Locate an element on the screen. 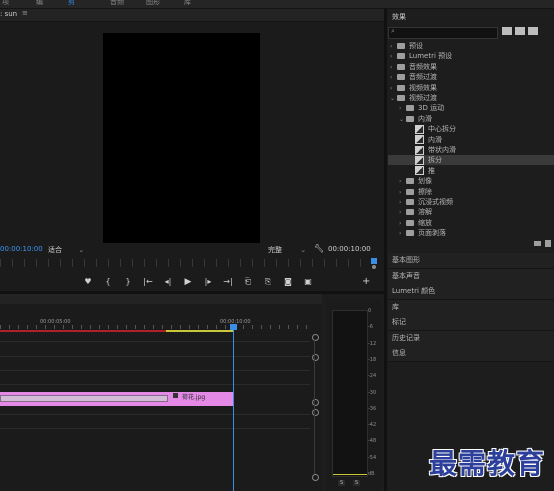  solo-left-button: S is located at coordinates (342, 483).